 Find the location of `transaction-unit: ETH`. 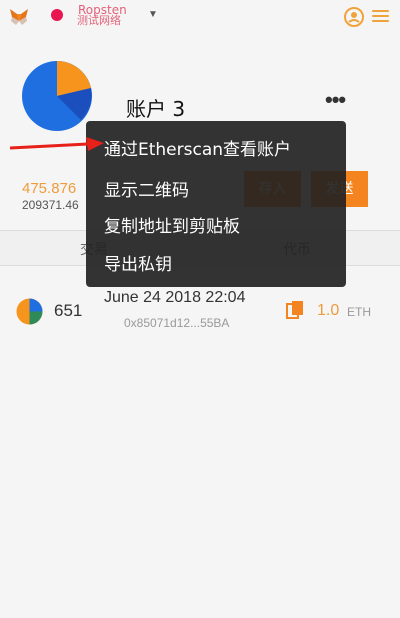

transaction-unit: ETH is located at coordinates (359, 312).